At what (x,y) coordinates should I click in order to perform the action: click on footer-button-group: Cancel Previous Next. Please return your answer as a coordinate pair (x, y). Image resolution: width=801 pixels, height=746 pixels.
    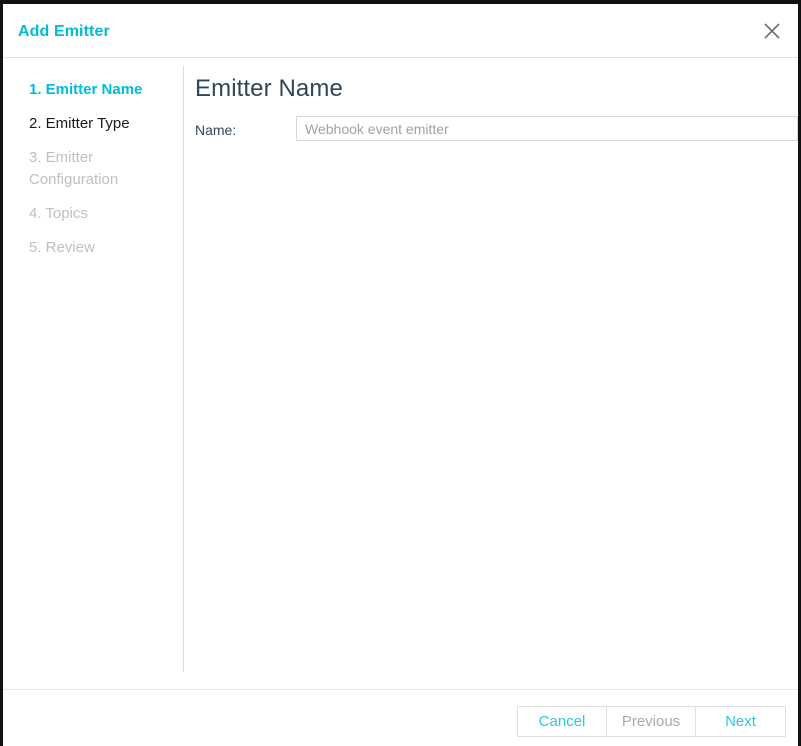
    Looking at the image, I should click on (651, 721).